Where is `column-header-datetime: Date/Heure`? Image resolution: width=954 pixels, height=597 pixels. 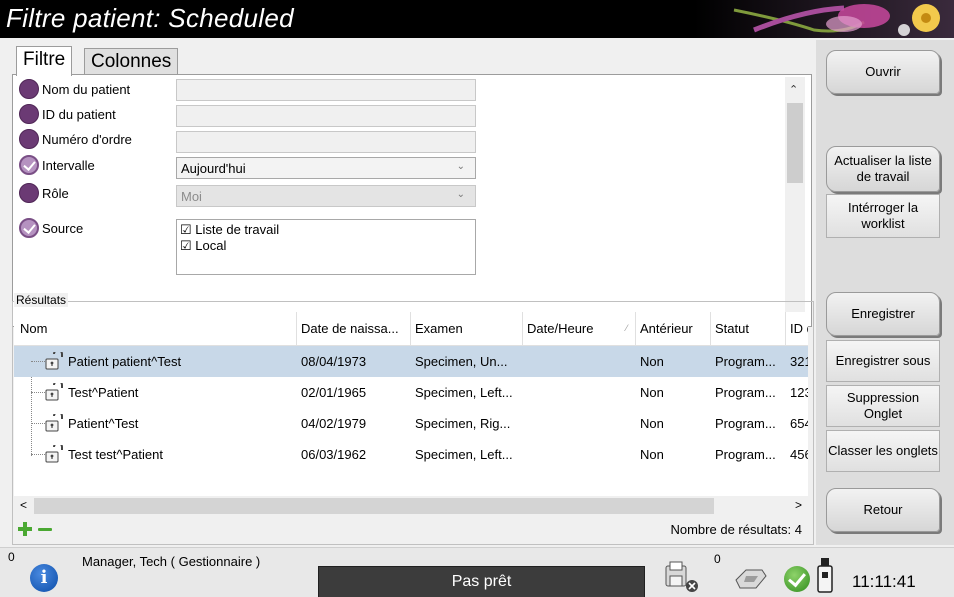
column-header-datetime: Date/Heure is located at coordinates (560, 328).